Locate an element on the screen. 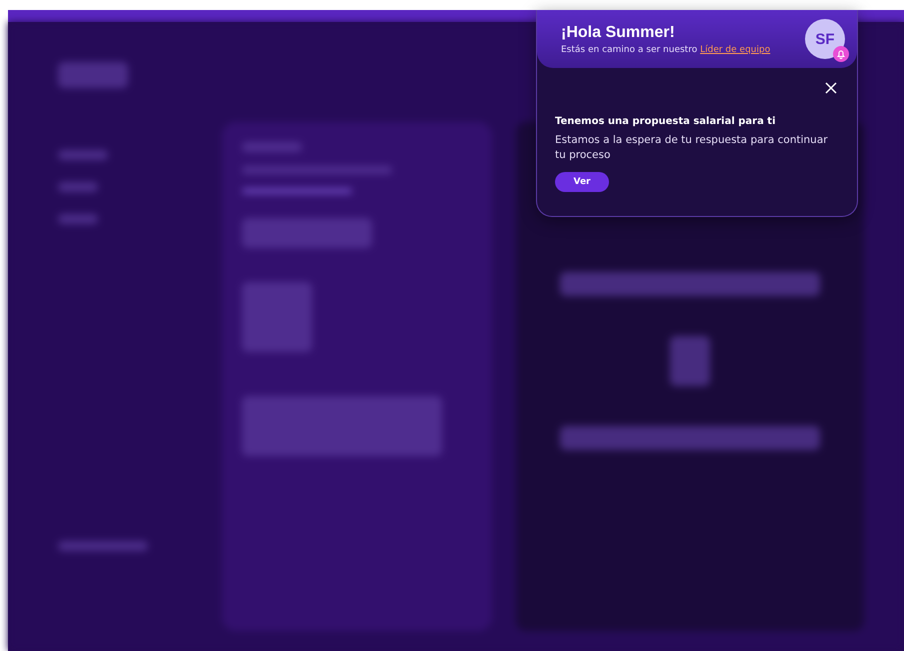 This screenshot has width=904, height=651. leader-link: Líder de equipo is located at coordinates (735, 49).